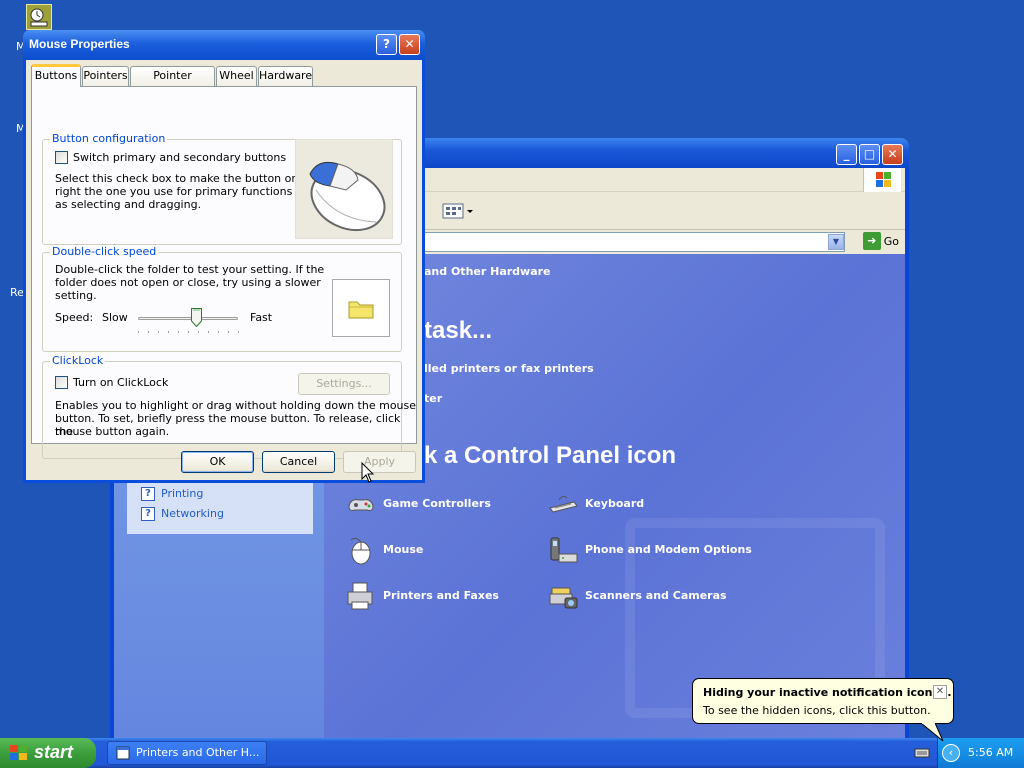 The width and height of the screenshot is (1024, 768). What do you see at coordinates (512, 753) in the screenshot?
I see `taskbar: start Printers and Other H... ‹ 5:56 AM` at bounding box center [512, 753].